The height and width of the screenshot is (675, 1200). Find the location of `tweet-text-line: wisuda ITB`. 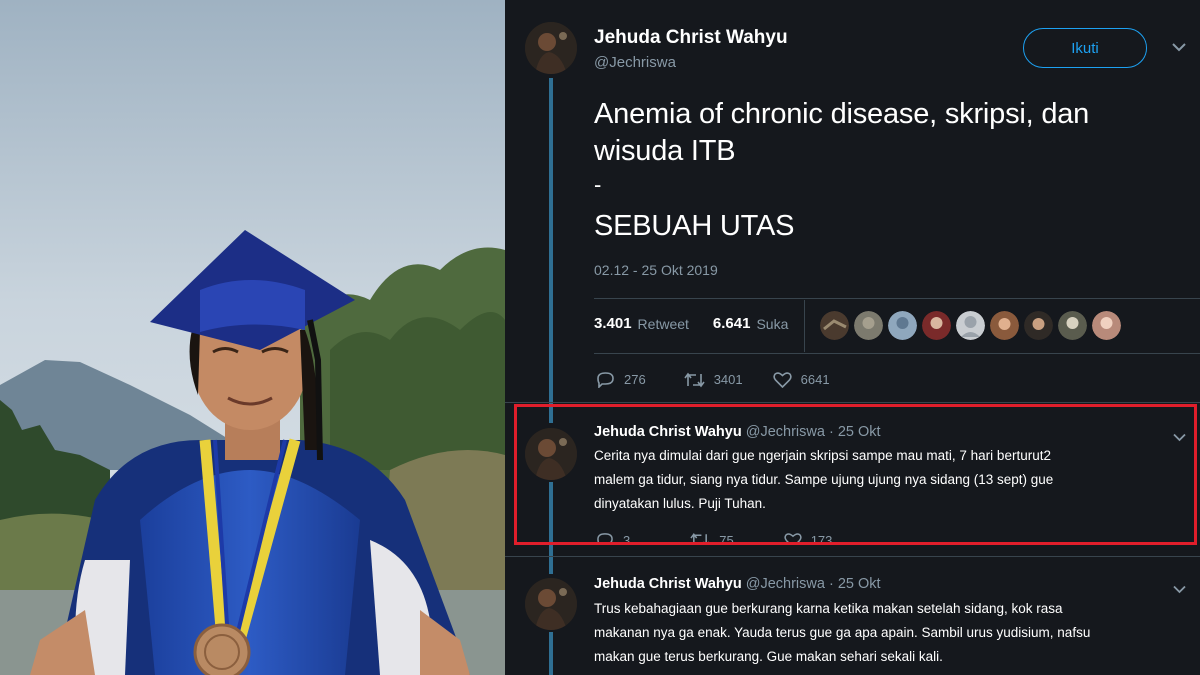

tweet-text-line: wisuda ITB is located at coordinates (665, 151).